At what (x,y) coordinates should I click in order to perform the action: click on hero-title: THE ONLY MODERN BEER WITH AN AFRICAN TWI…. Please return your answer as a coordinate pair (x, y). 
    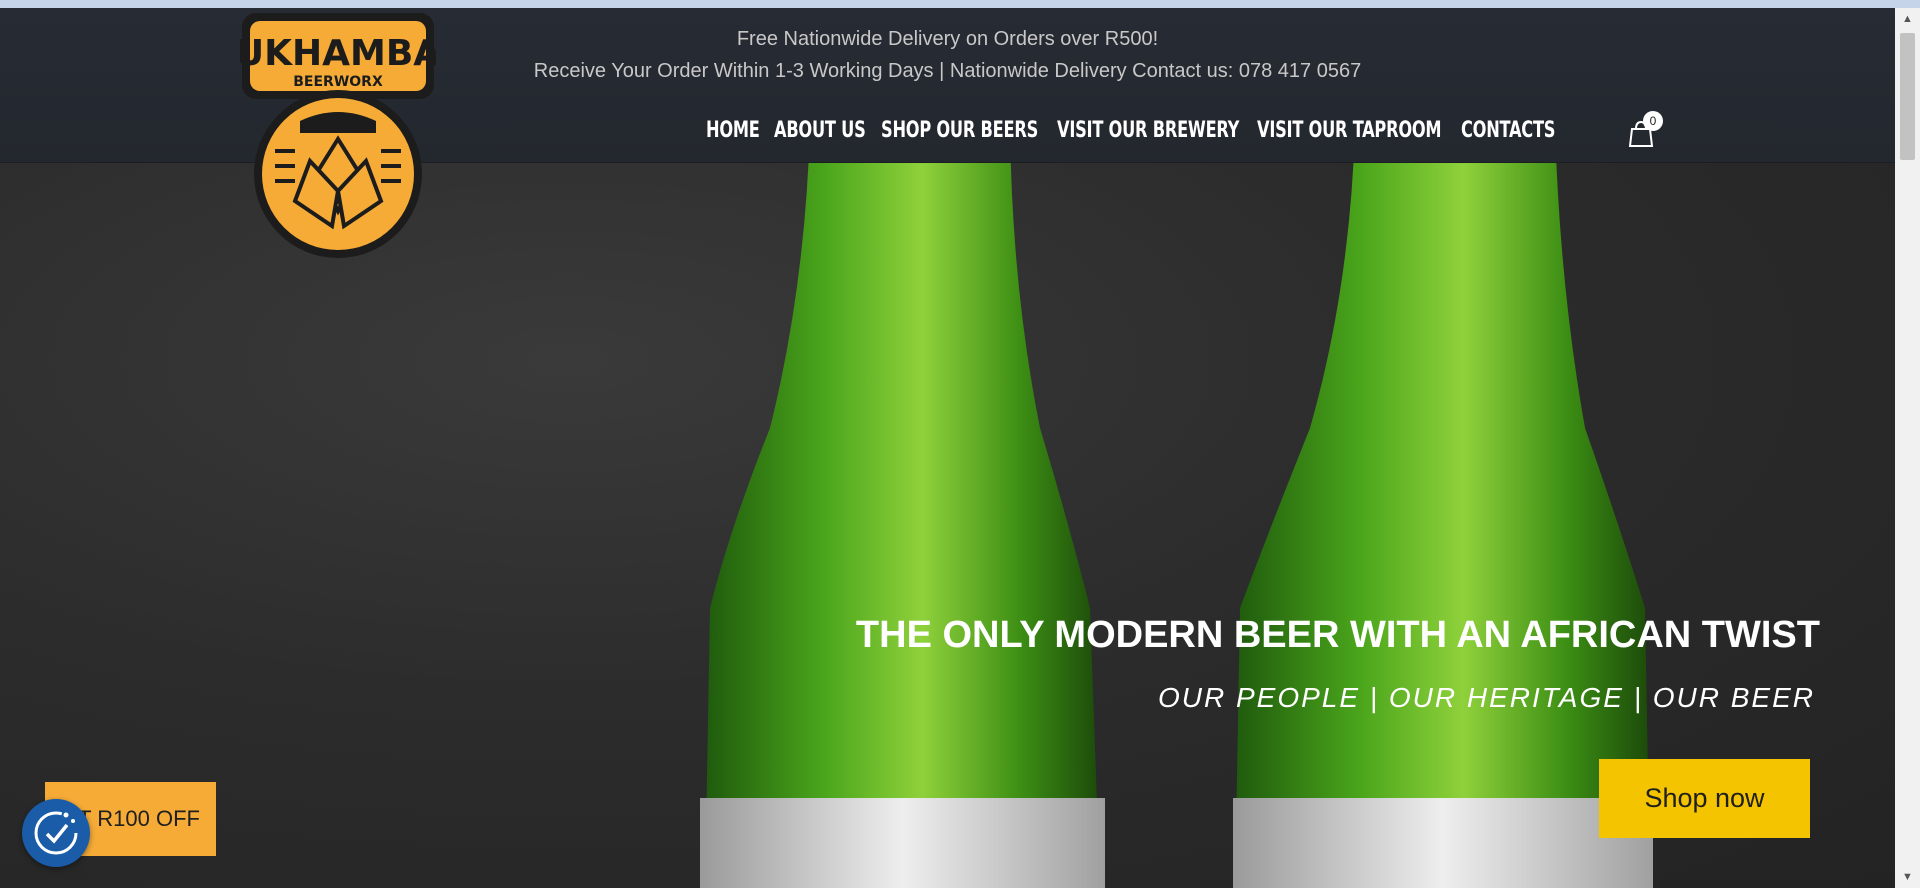
    Looking at the image, I should click on (1337, 635).